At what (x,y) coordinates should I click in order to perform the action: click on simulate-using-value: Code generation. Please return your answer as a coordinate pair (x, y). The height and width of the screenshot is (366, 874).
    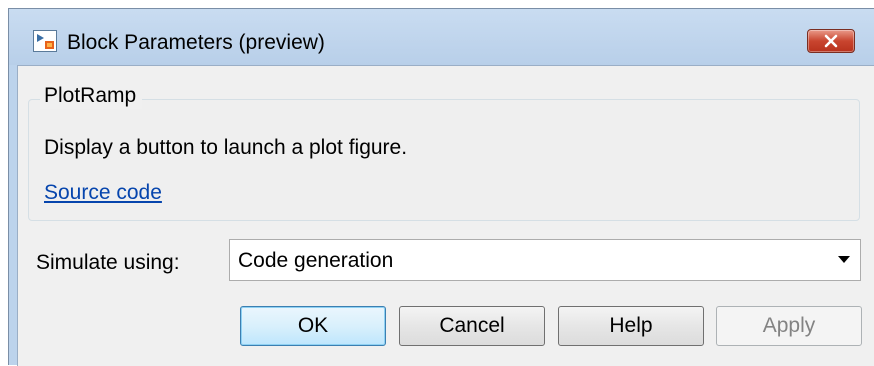
    Looking at the image, I should click on (316, 260).